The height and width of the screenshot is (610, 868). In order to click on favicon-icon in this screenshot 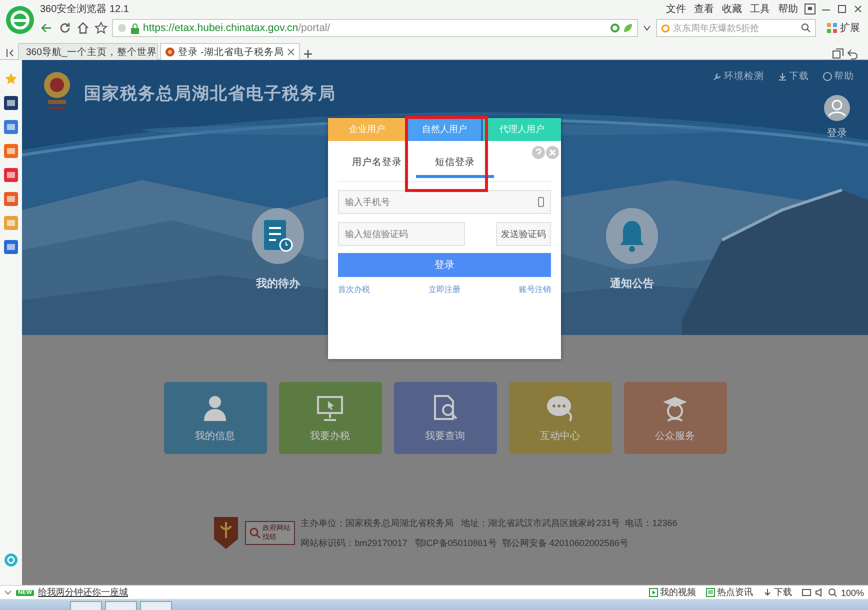, I will do `click(170, 52)`.